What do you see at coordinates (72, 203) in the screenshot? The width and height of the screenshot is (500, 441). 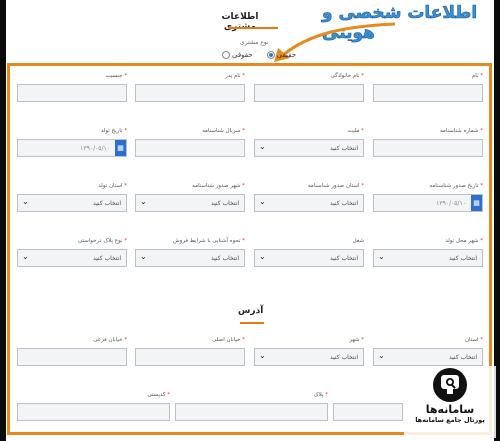 I see `birth-province-select: ⌄ انتخاب کنید` at bounding box center [72, 203].